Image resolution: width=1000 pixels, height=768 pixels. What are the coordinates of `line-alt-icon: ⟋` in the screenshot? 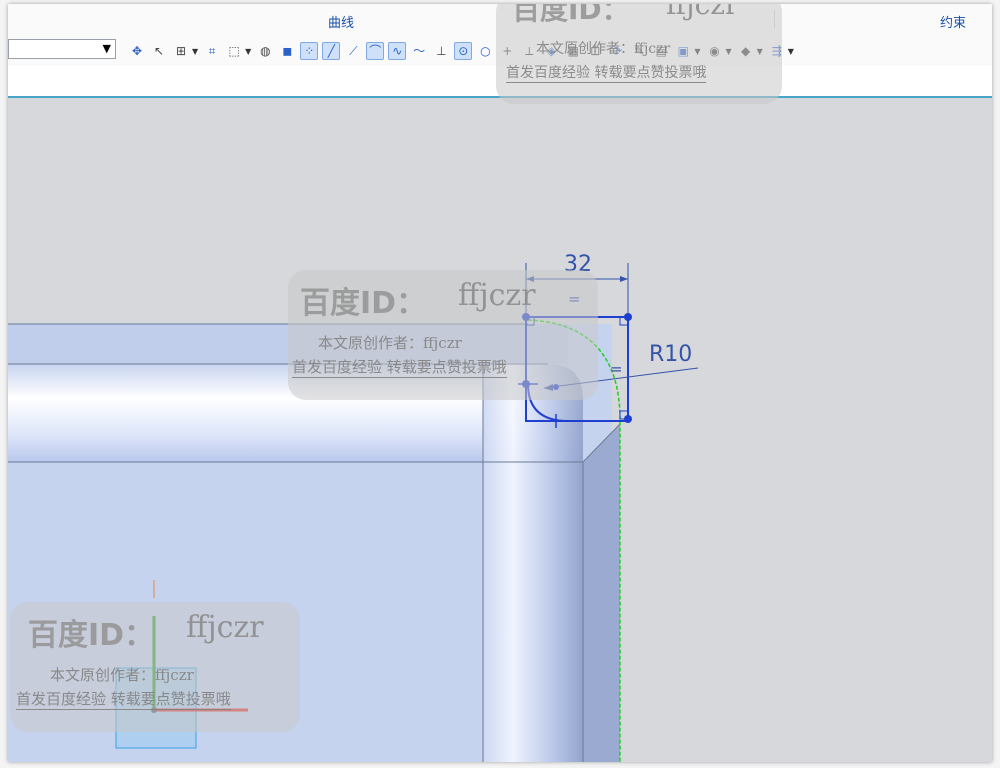 It's located at (353, 51).